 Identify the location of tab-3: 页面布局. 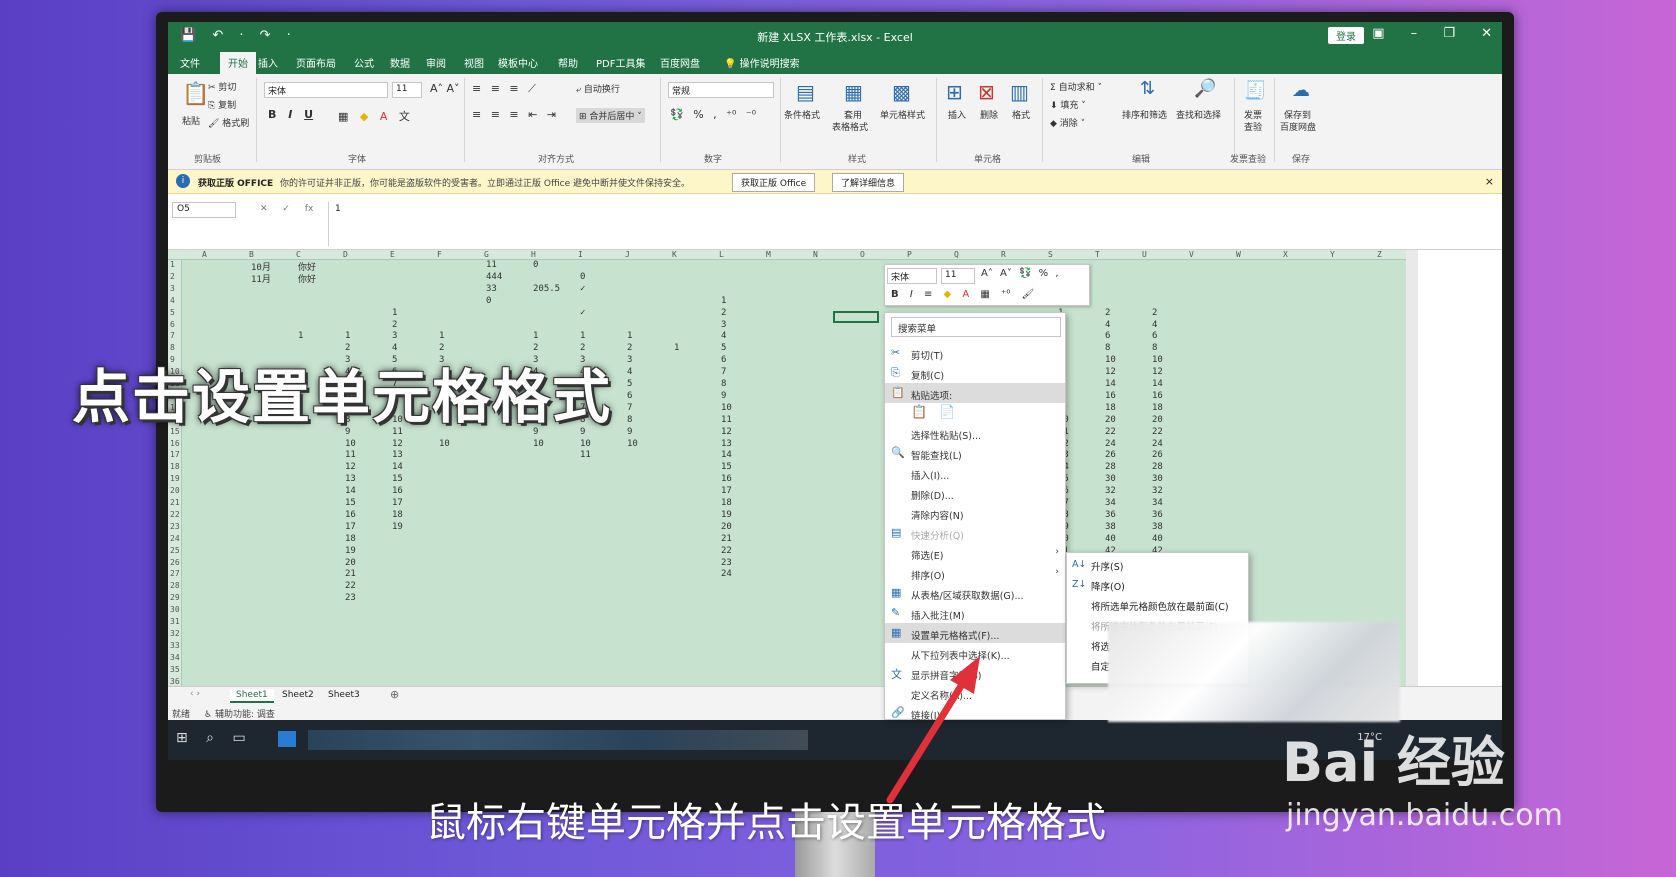
(316, 62).